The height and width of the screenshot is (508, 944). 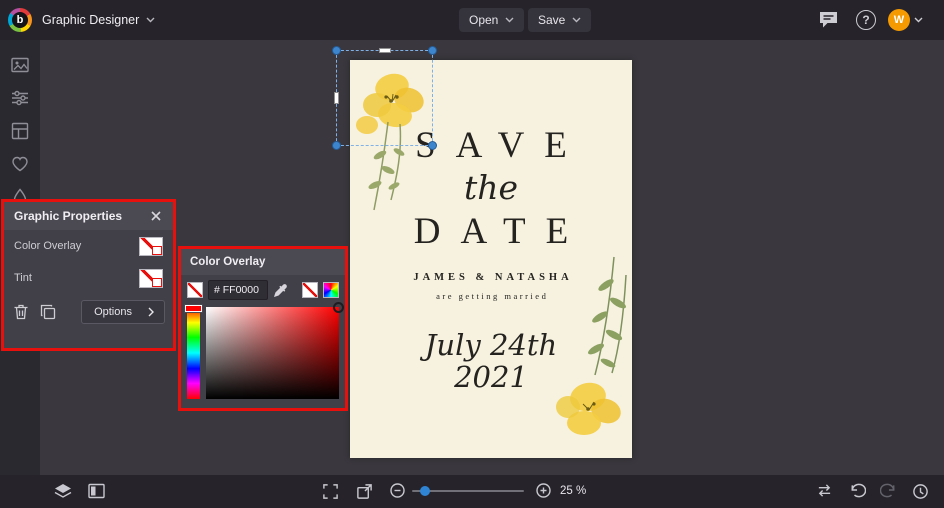 I want to click on edit-sliders-icon, so click(x=20, y=98).